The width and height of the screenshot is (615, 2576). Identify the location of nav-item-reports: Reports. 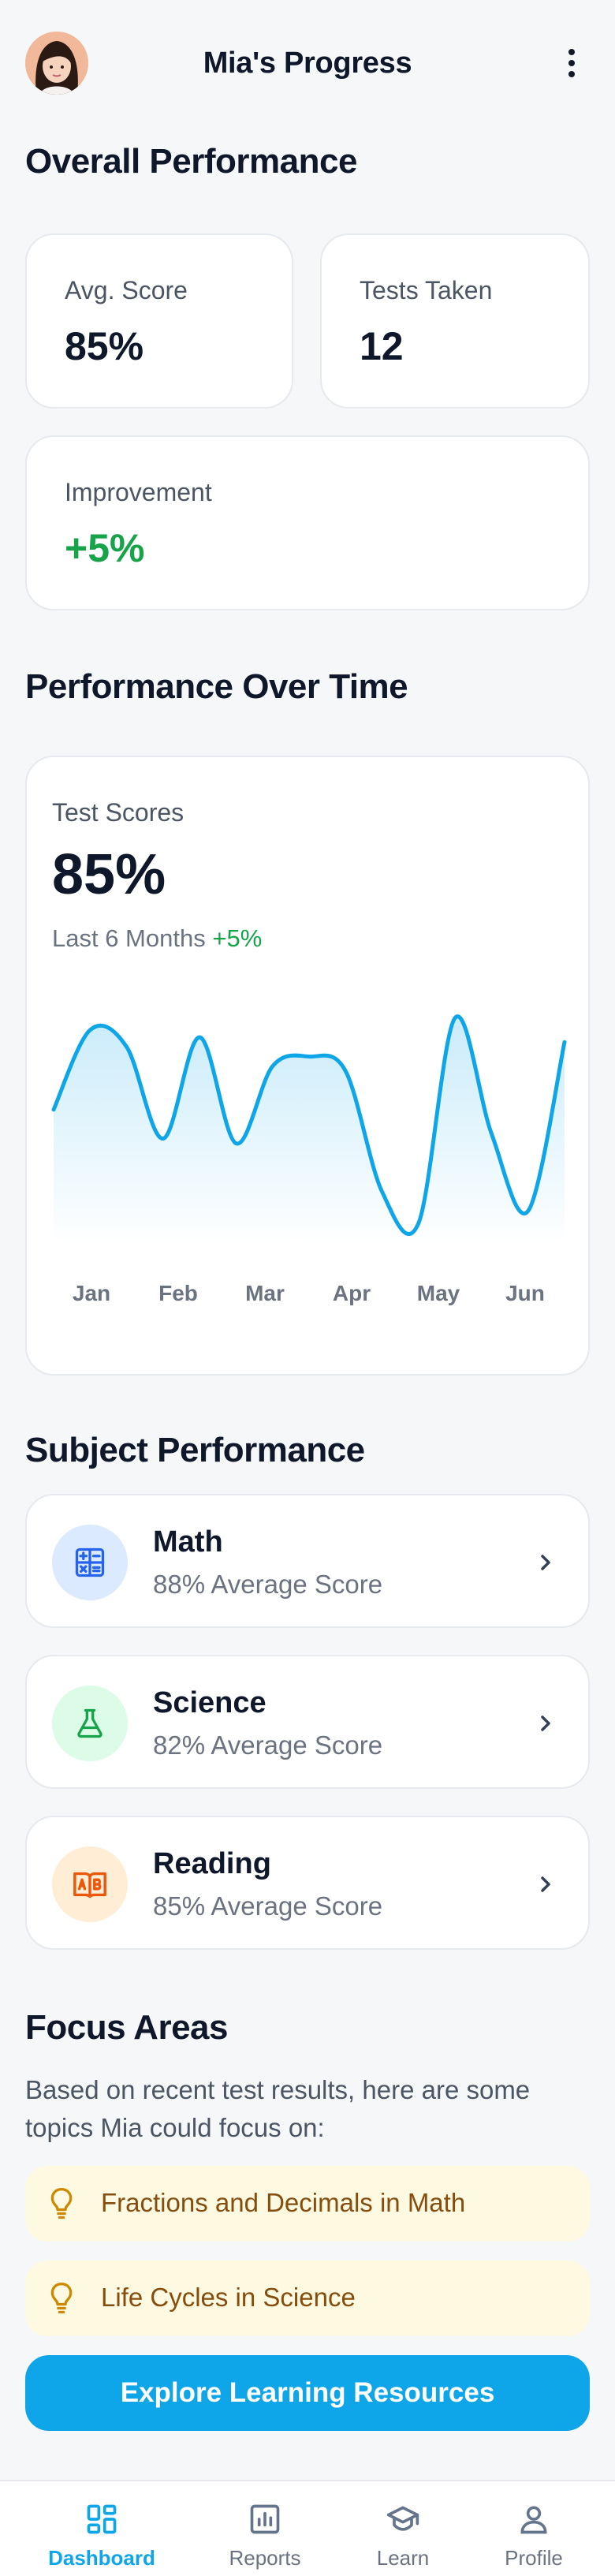
(265, 2528).